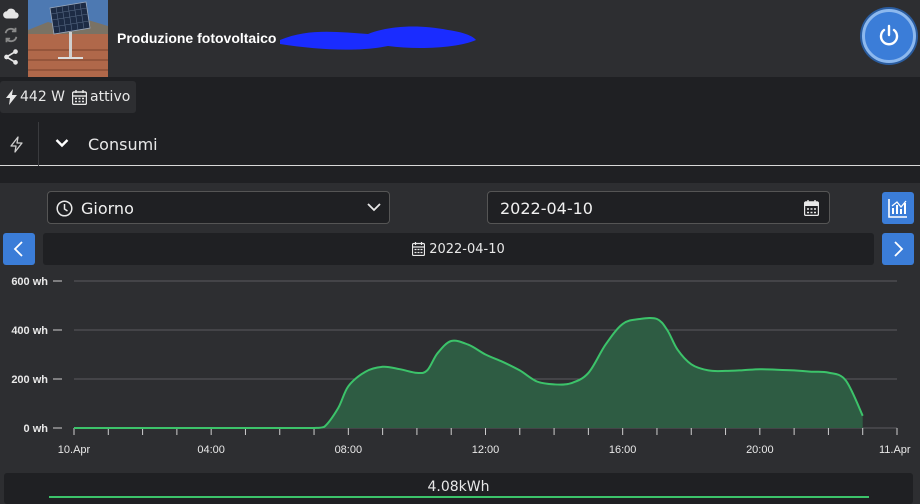 The width and height of the screenshot is (920, 504). I want to click on x-tick-label: 08:00, so click(349, 450).